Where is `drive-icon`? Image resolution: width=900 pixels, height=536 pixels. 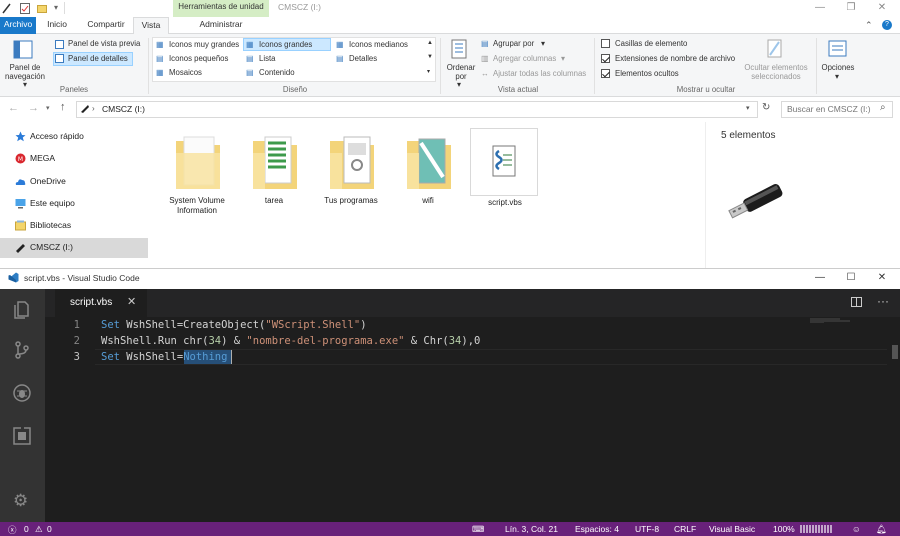
drive-icon is located at coordinates (85, 109).